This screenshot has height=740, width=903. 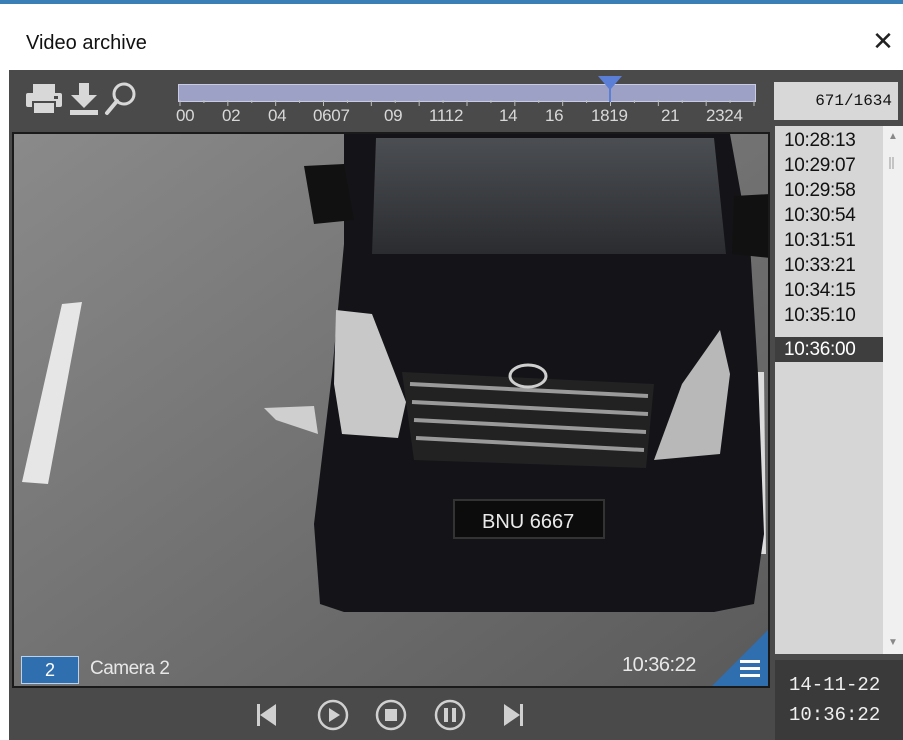 What do you see at coordinates (829, 265) in the screenshot?
I see `list-item: 10:33:21` at bounding box center [829, 265].